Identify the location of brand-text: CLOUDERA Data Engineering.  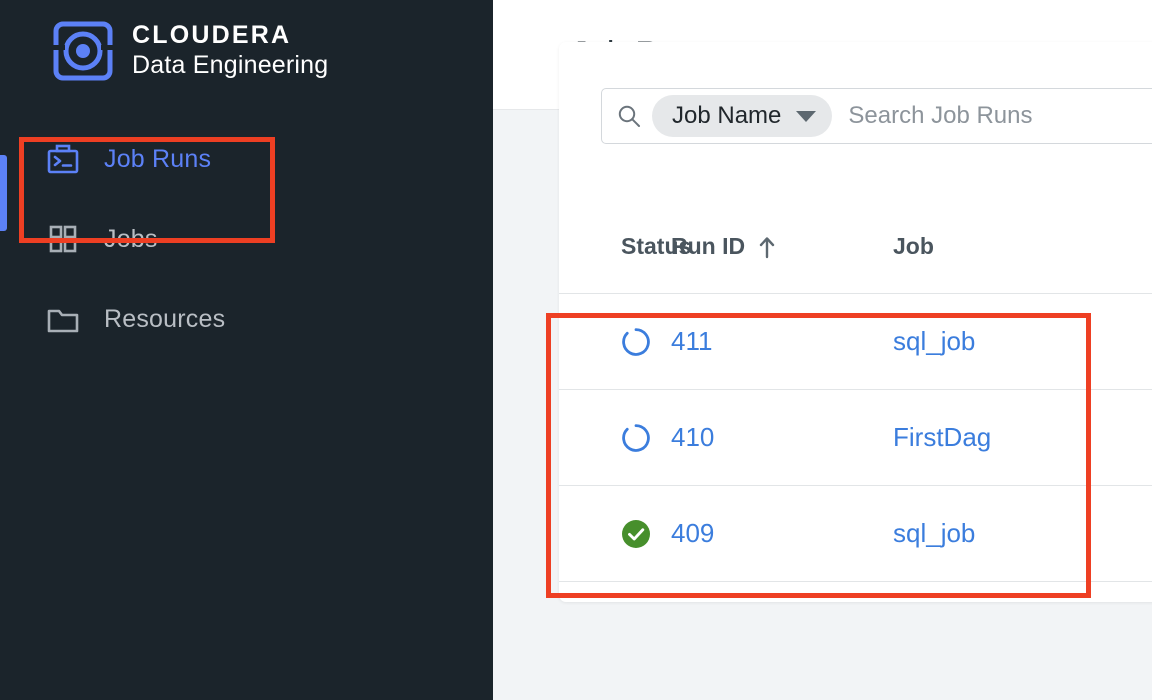
(230, 50).